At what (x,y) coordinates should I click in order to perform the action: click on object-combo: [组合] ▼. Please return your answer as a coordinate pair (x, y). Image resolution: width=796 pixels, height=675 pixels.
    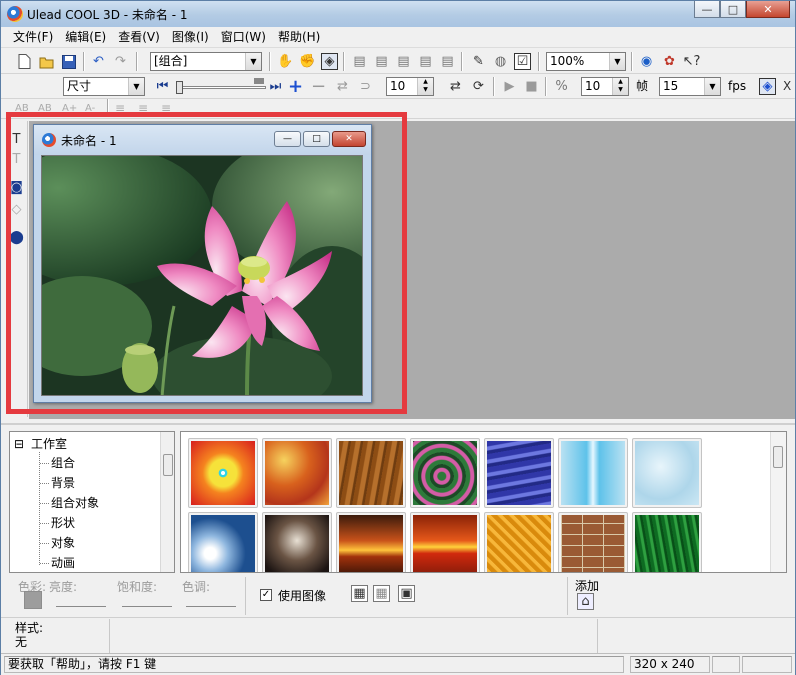
    Looking at the image, I should click on (206, 61).